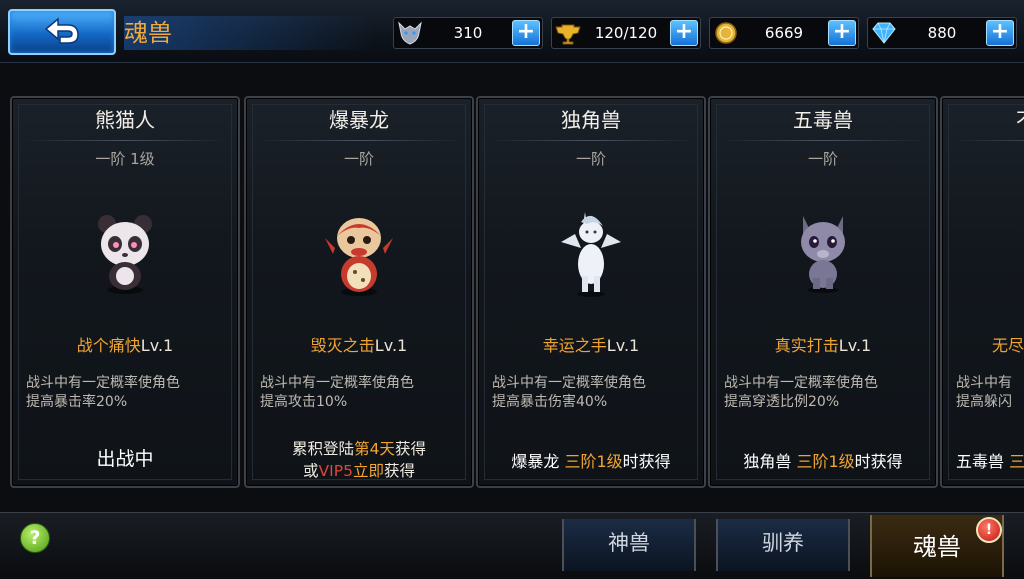  What do you see at coordinates (125, 120) in the screenshot?
I see `pet-name: 熊猫人` at bounding box center [125, 120].